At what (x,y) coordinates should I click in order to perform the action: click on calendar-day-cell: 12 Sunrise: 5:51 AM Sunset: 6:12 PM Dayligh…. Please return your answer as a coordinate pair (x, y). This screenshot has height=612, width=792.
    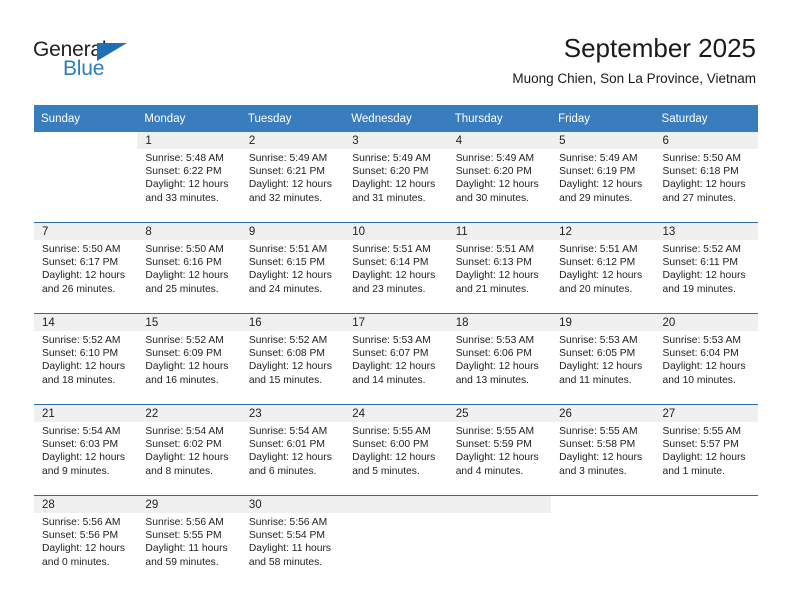
    Looking at the image, I should click on (603, 268).